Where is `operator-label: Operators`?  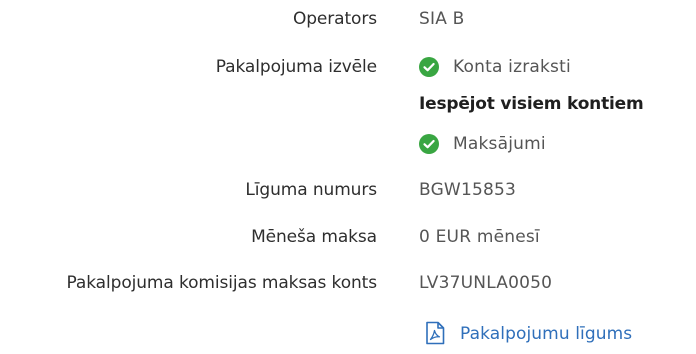
operator-label: Operators is located at coordinates (334, 19).